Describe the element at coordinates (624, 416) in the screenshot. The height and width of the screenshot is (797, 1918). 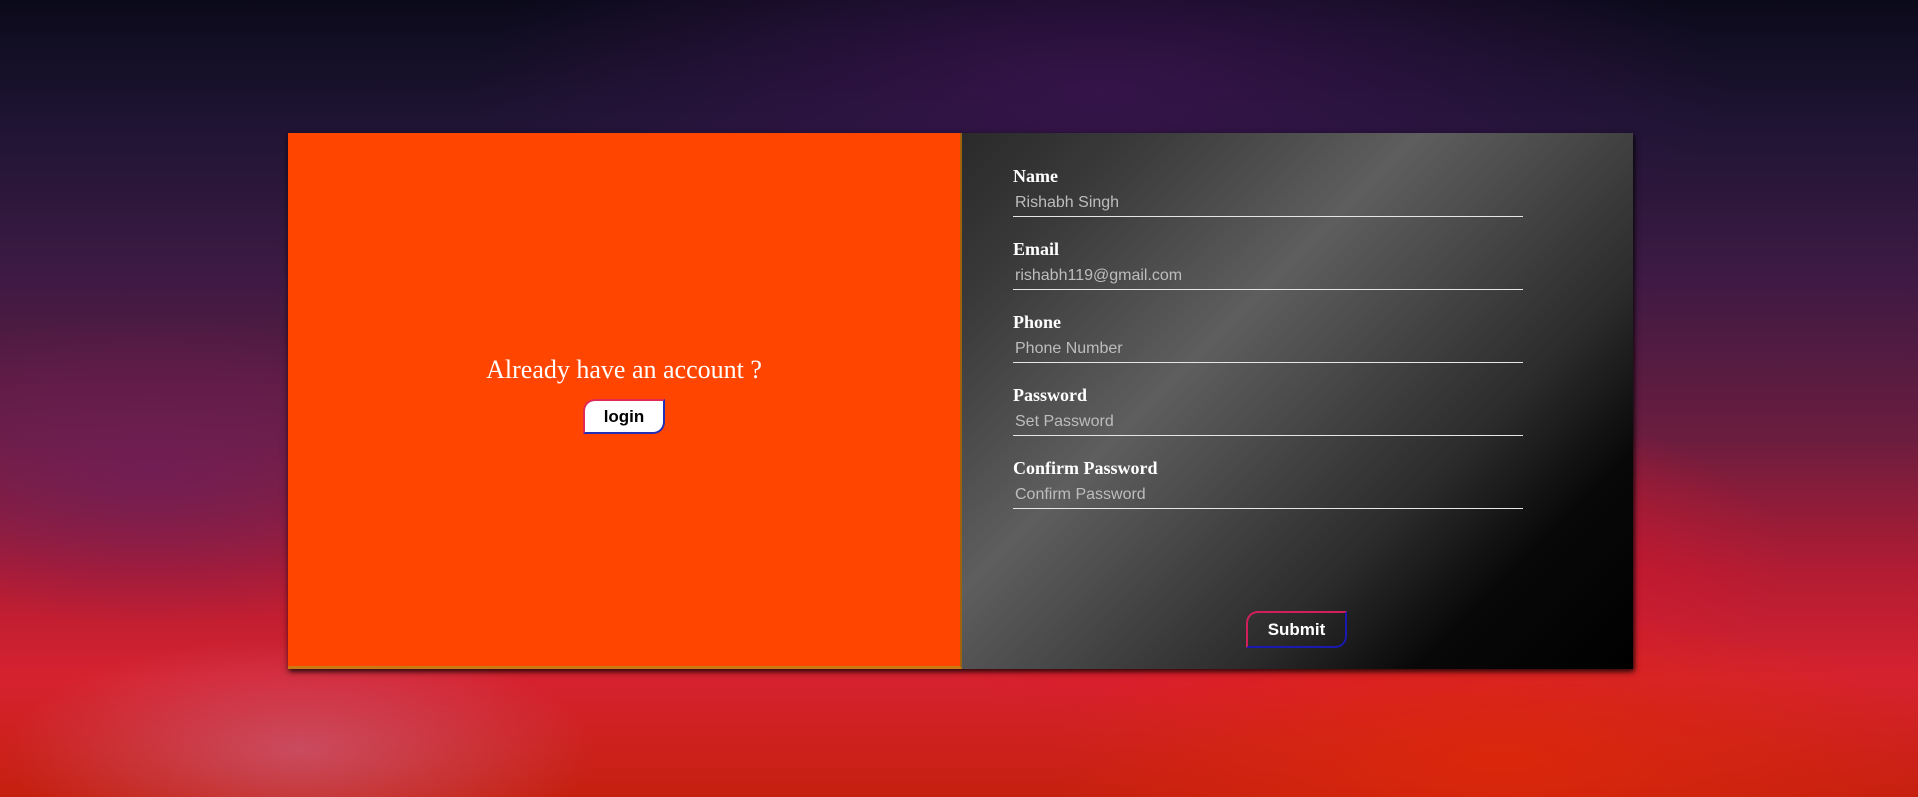
I see `login-button: login` at that location.